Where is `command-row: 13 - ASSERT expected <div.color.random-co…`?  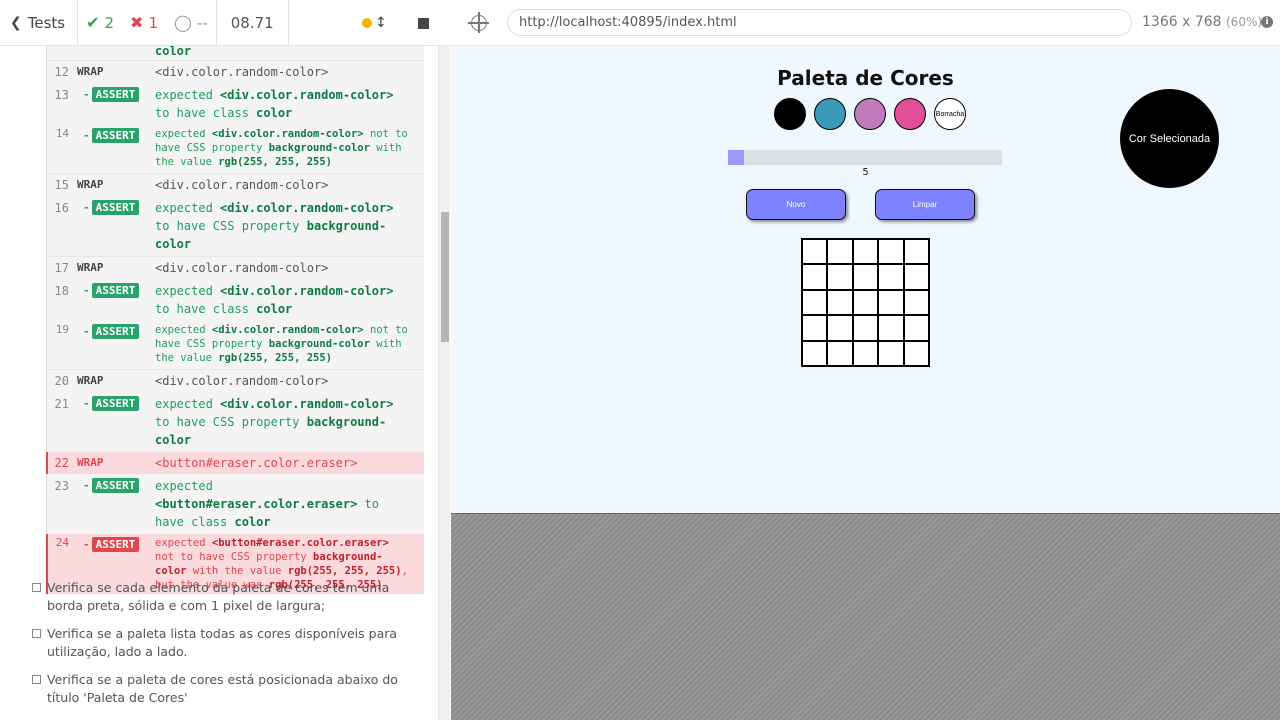 command-row: 13 - ASSERT expected <div.color.random-co… is located at coordinates (235, 104).